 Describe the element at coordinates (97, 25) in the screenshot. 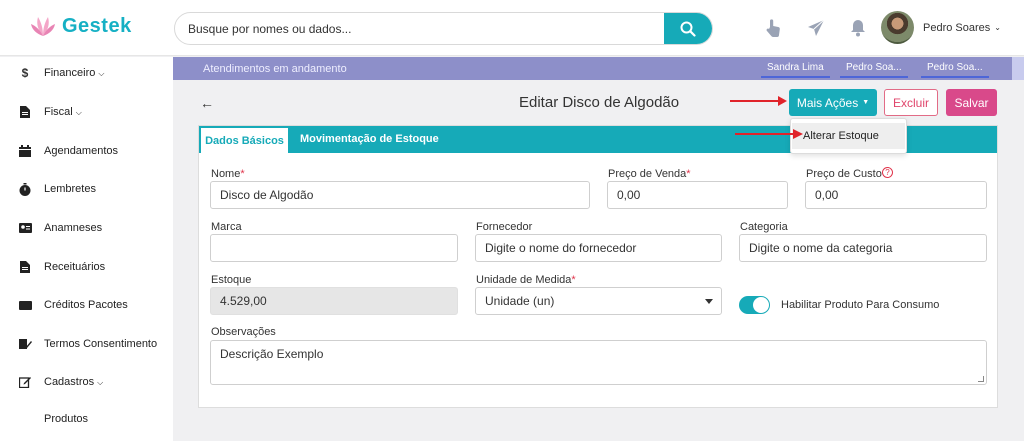

I see `logo-text: Gestek` at that location.